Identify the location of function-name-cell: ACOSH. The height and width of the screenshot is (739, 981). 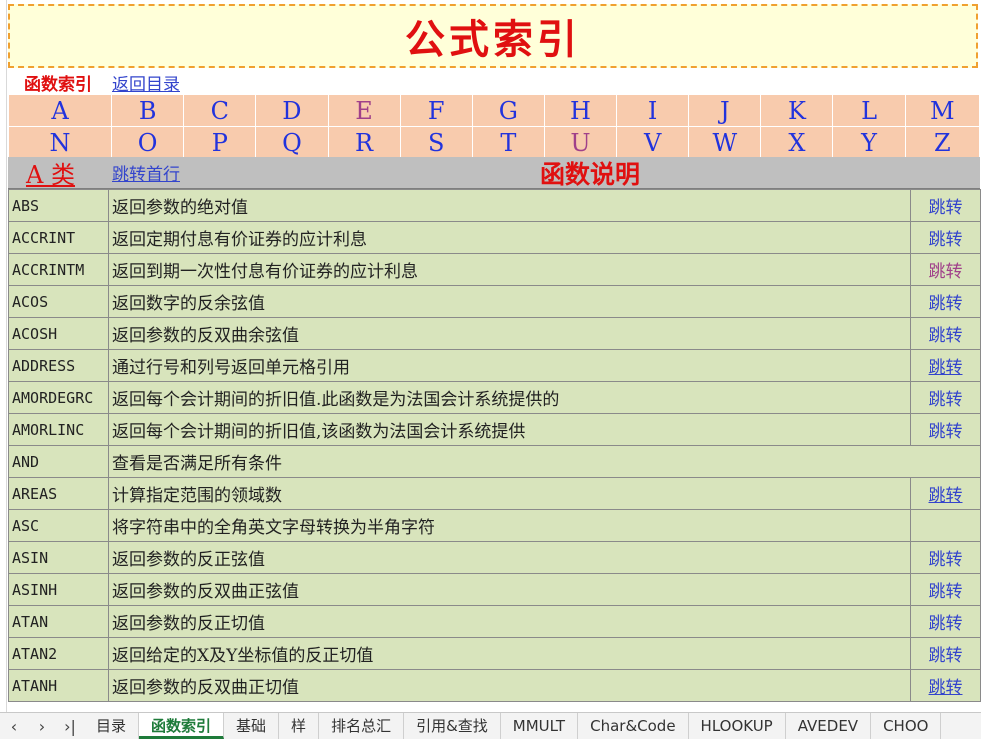
(58, 333).